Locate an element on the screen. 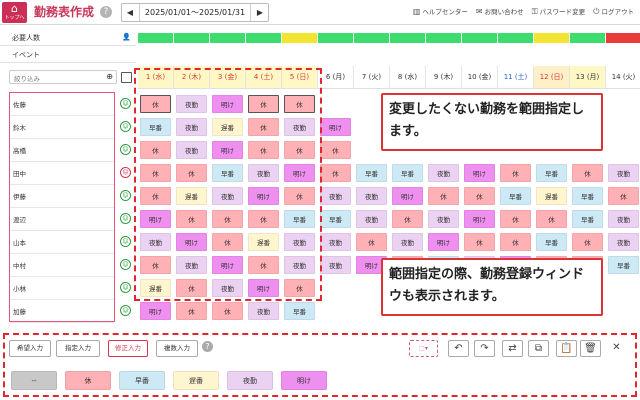 This screenshot has height=400, width=640. close-icon: ✕ is located at coordinates (616, 348).